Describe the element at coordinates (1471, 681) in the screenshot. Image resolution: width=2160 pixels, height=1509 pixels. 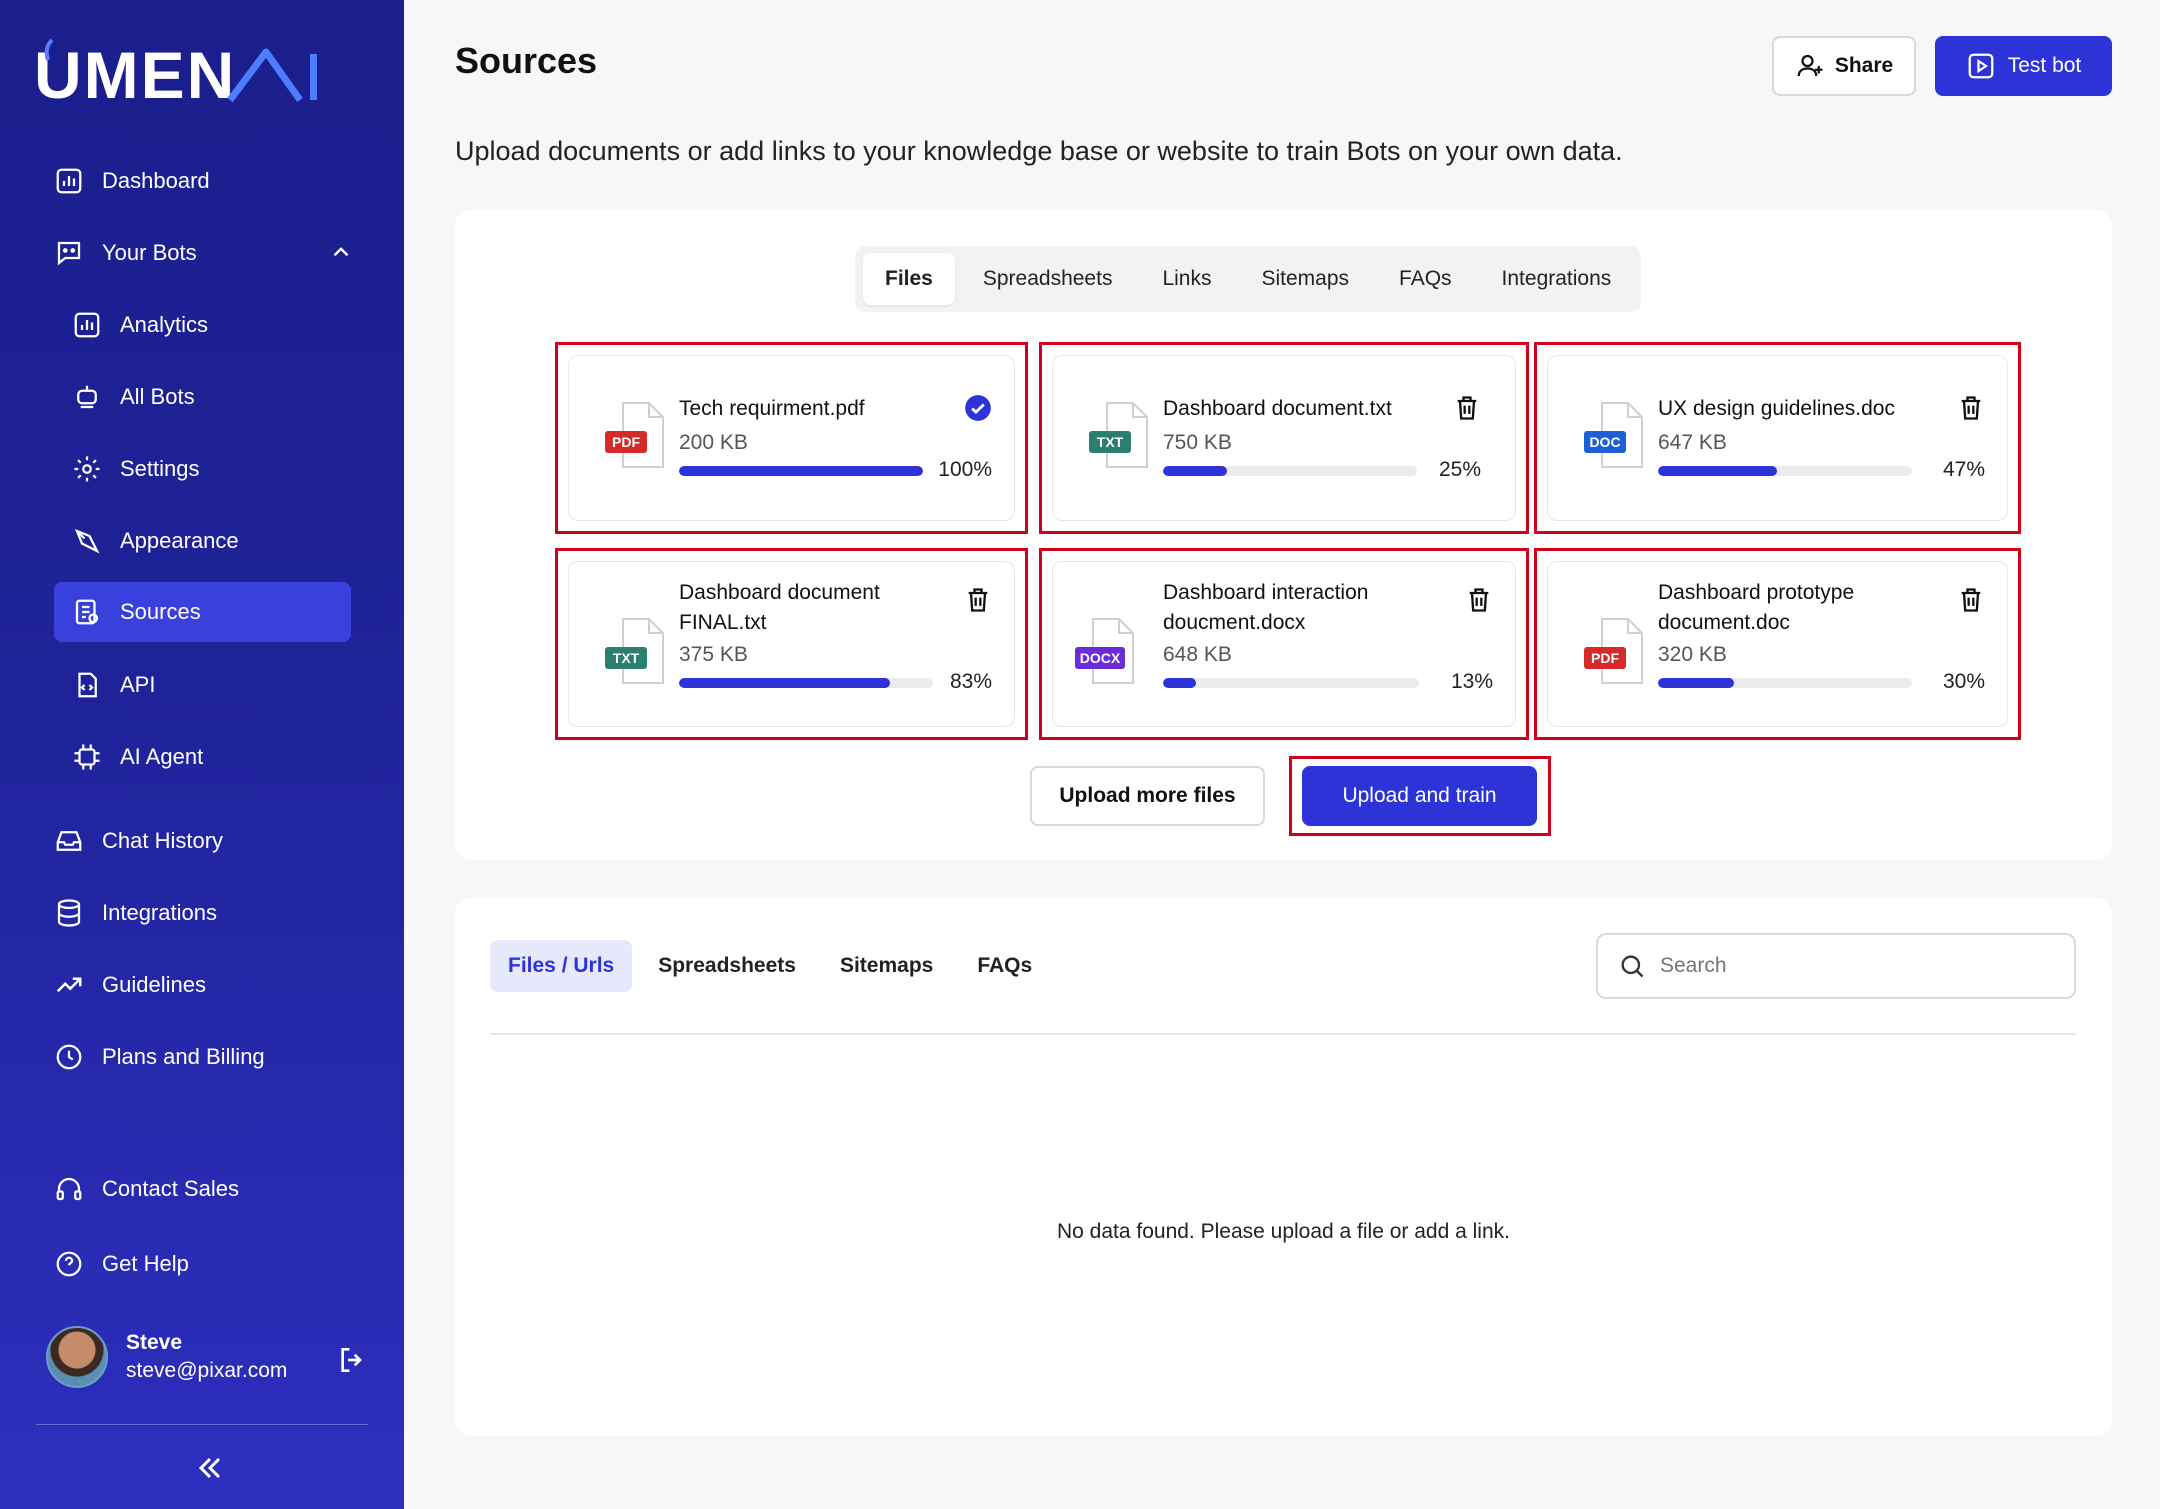
I see `progress-percent: 13%` at that location.